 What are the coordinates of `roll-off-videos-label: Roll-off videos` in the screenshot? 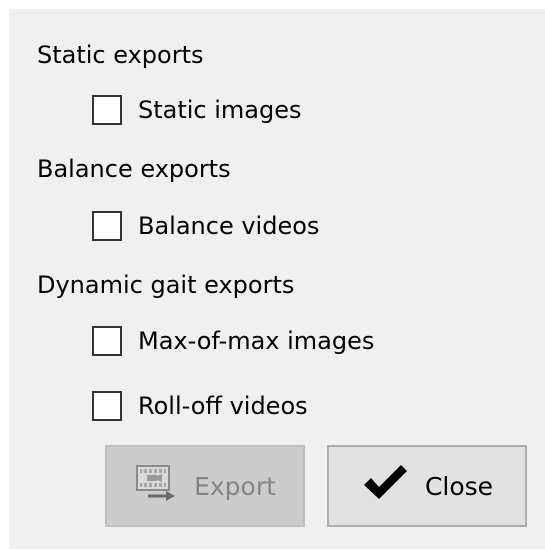 It's located at (223, 406).